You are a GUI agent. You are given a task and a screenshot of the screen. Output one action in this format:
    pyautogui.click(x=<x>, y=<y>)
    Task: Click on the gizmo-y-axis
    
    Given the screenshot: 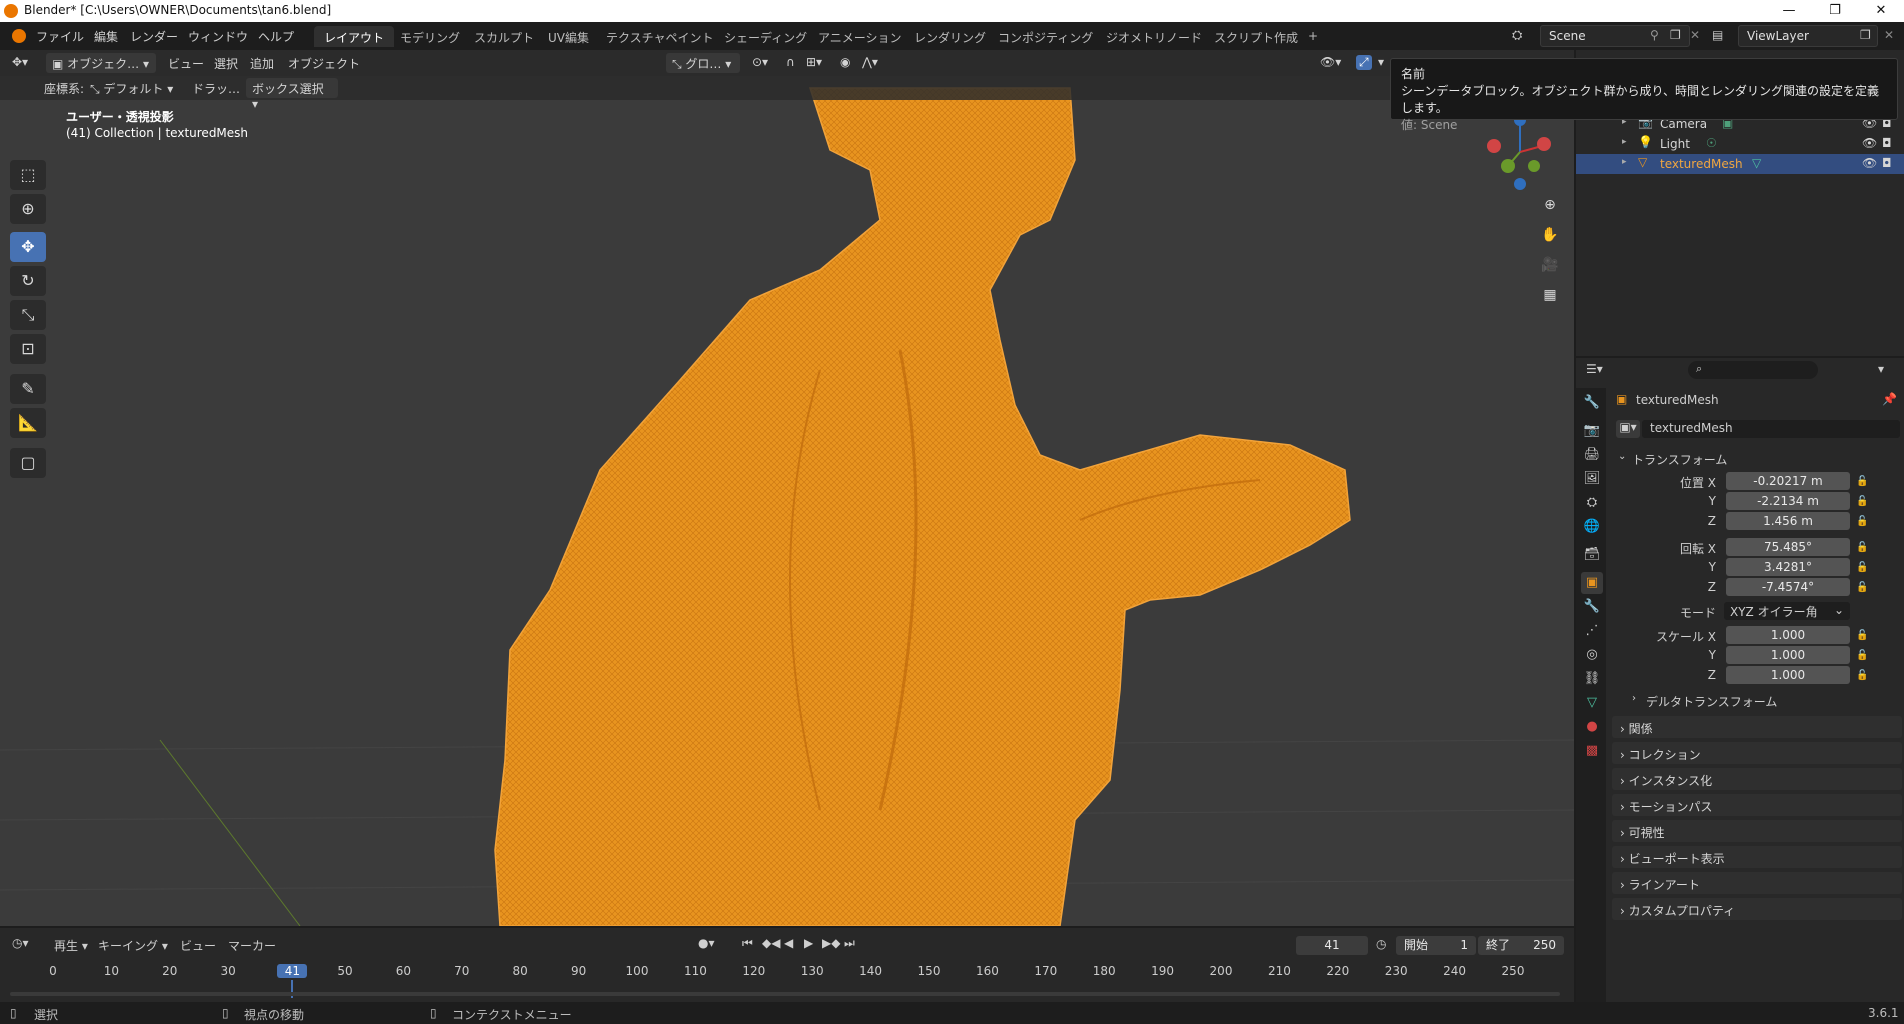 What is the action you would take?
    pyautogui.click(x=1508, y=166)
    